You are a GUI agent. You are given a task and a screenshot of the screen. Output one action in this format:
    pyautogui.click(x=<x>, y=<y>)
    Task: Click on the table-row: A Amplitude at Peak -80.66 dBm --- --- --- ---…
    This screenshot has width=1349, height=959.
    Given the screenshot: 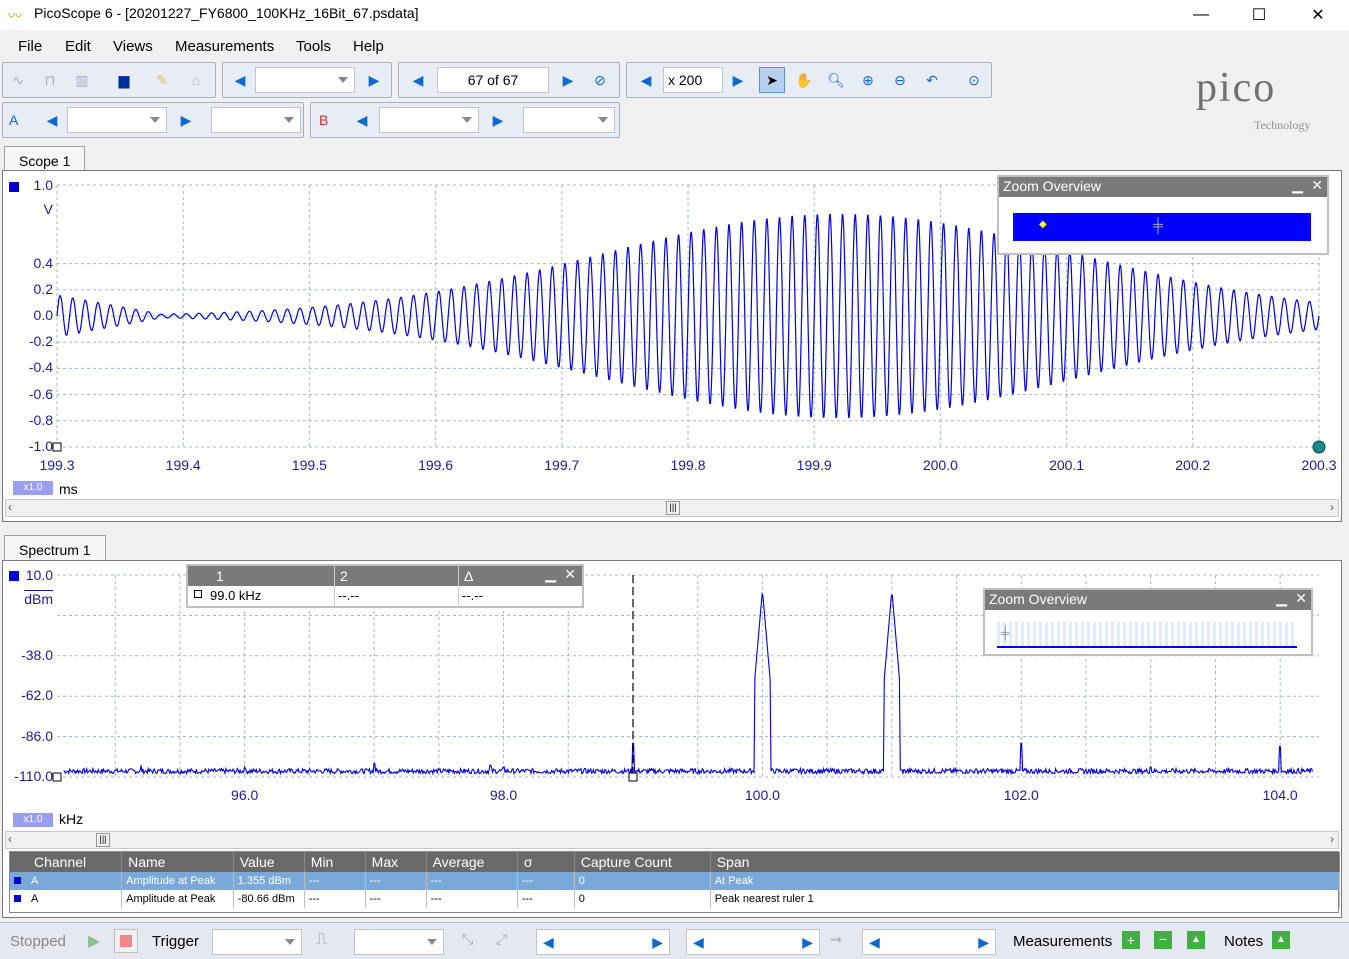 What is the action you would take?
    pyautogui.click(x=675, y=899)
    